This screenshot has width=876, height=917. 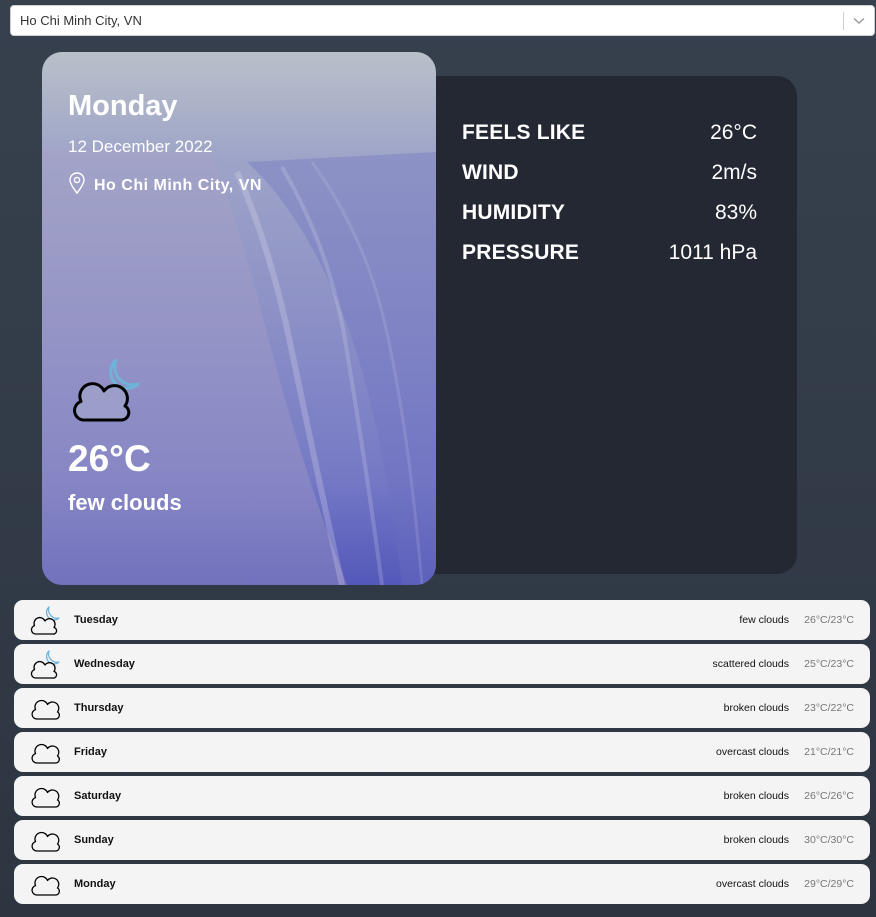 I want to click on forecast-day: Thursday, so click(x=99, y=708).